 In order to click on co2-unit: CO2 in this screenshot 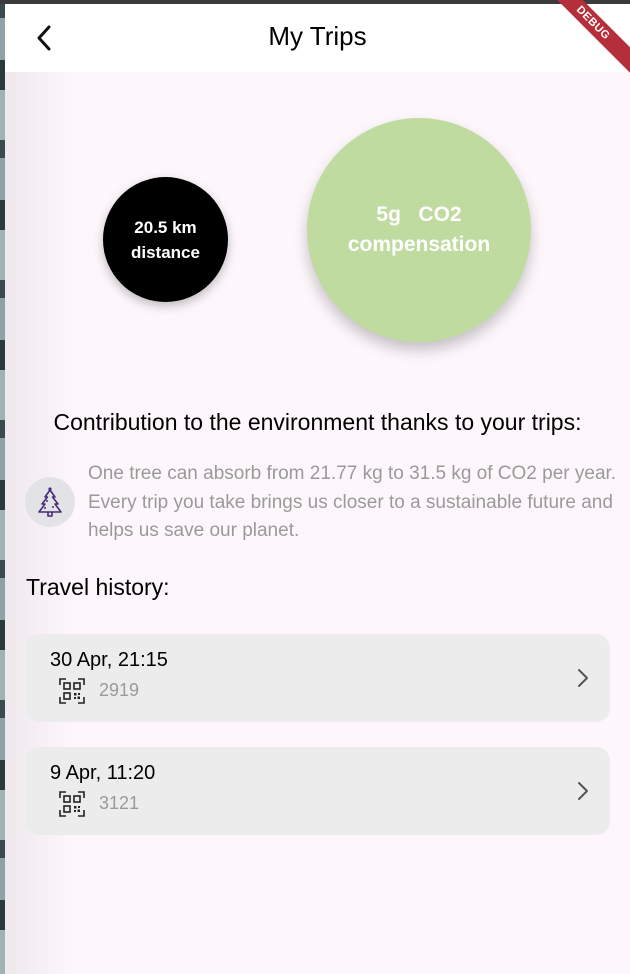, I will do `click(440, 214)`.